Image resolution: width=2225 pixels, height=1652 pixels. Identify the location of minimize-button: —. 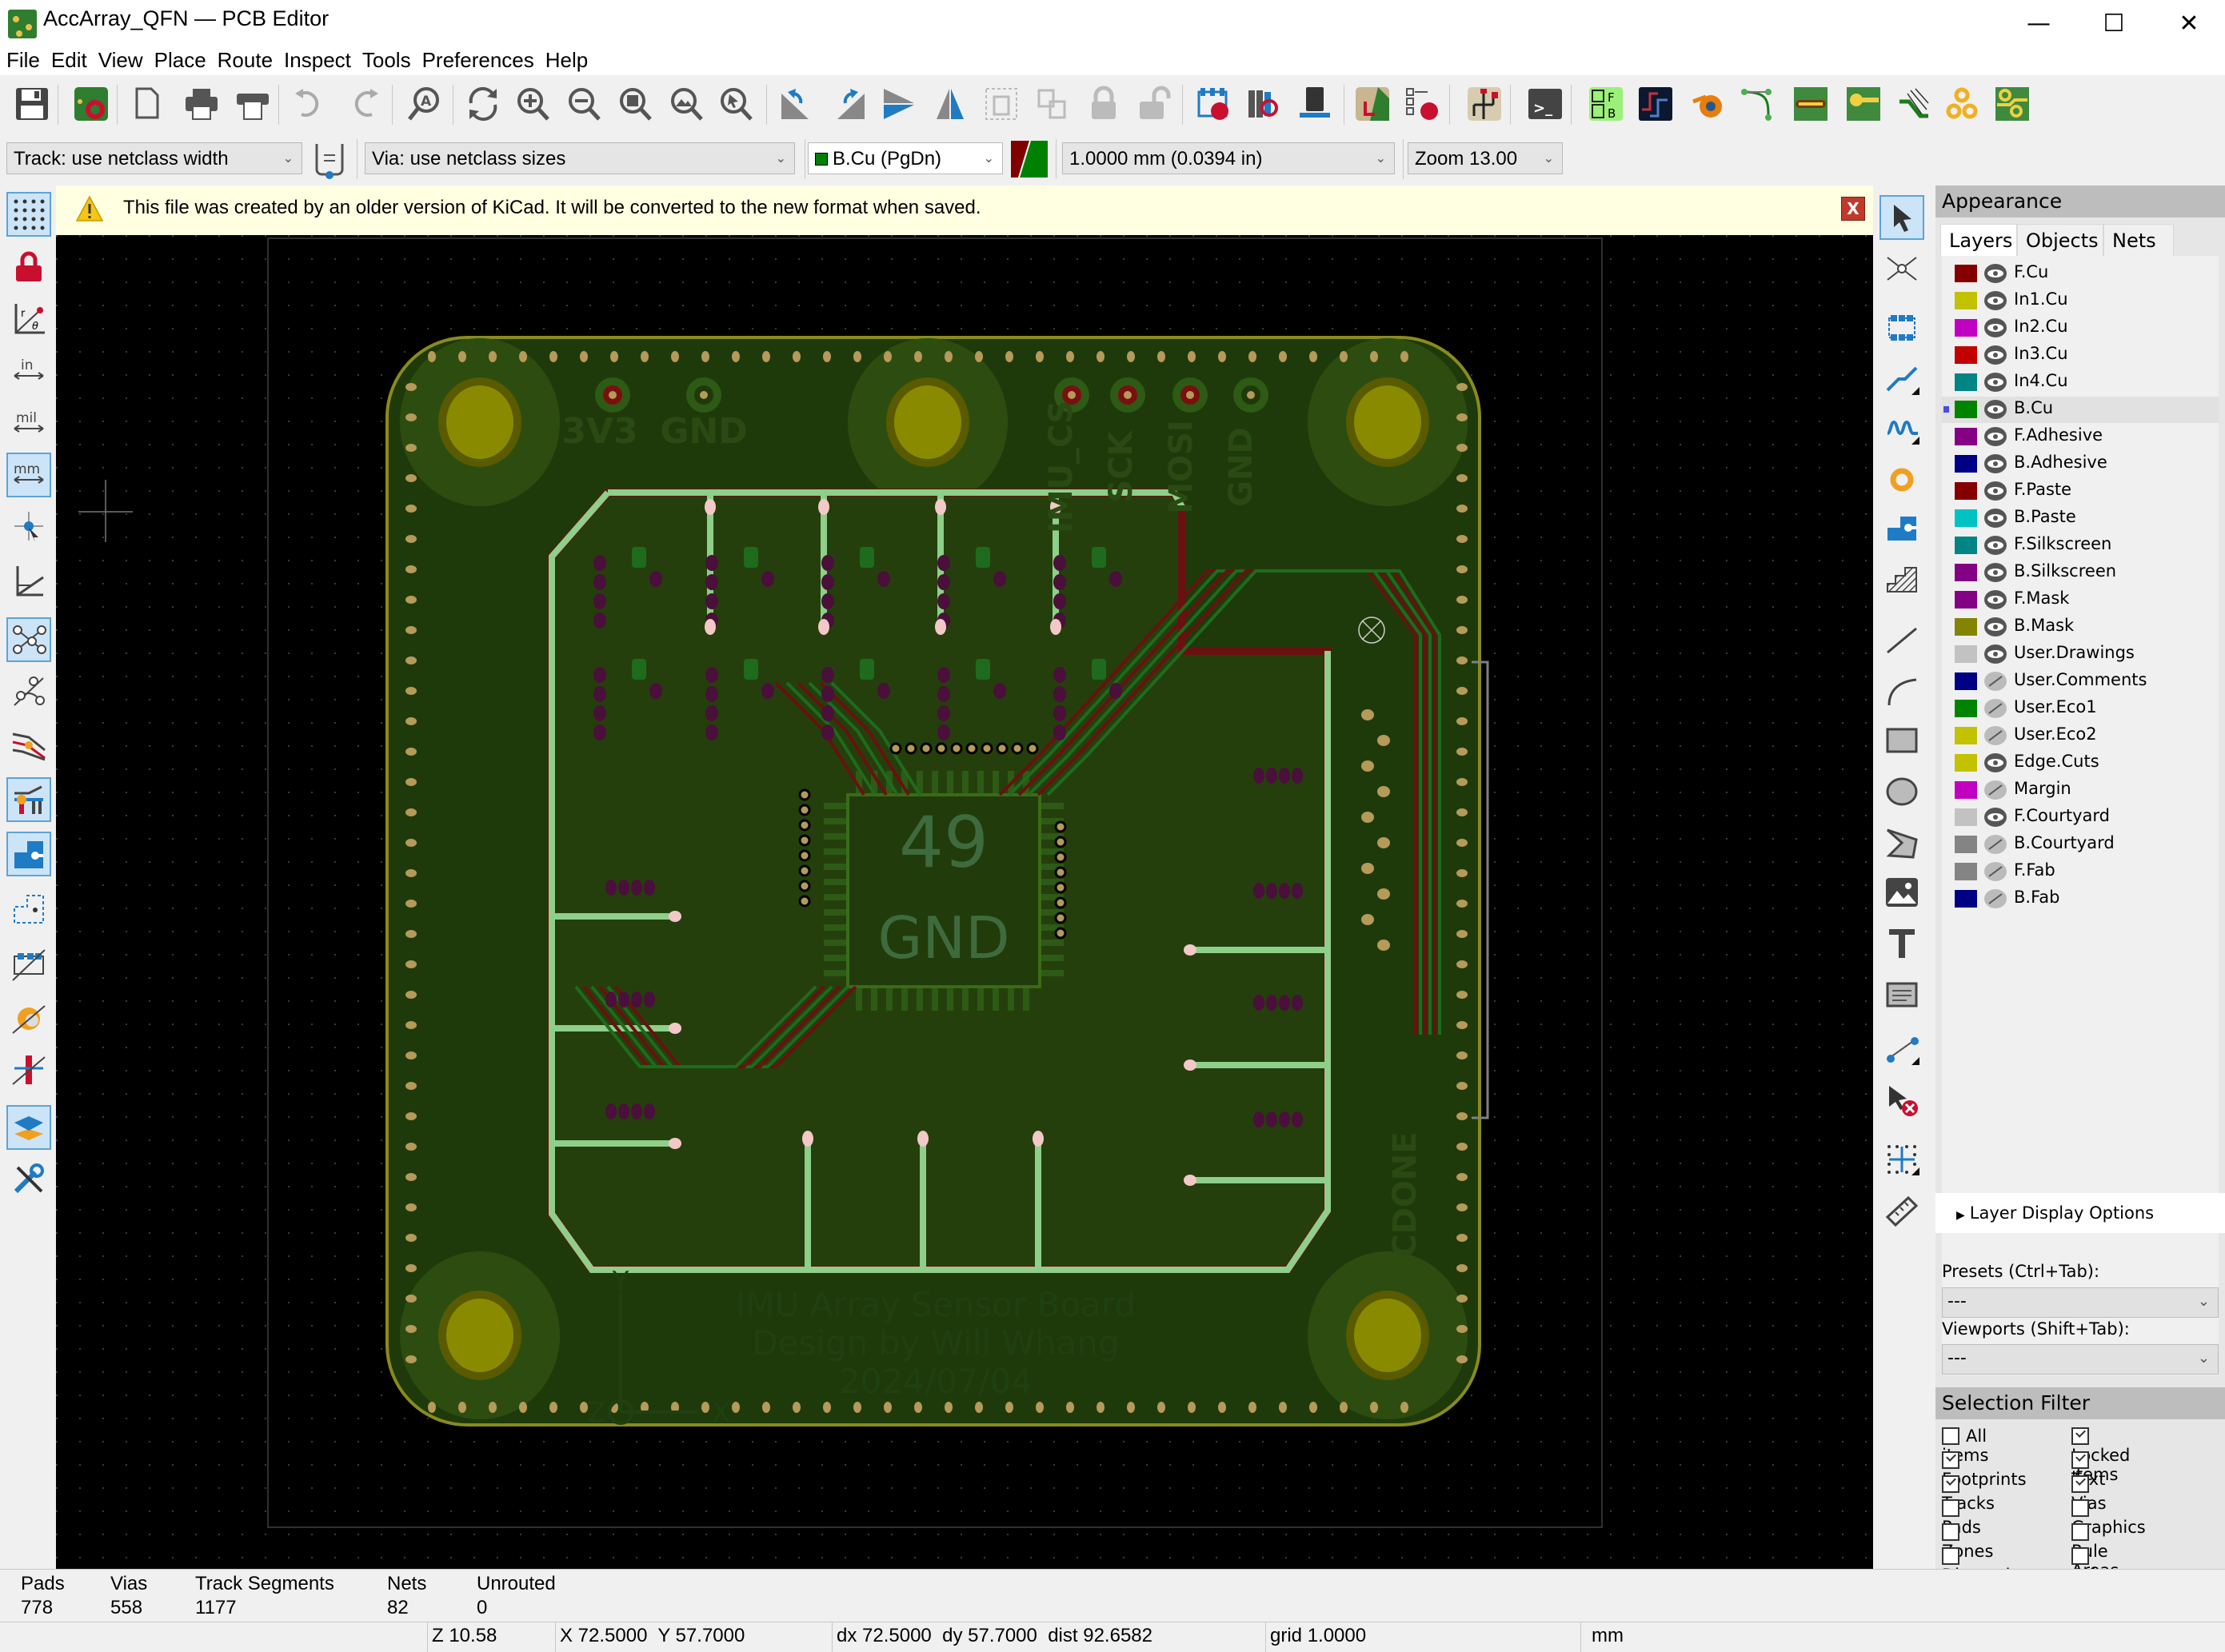
(2039, 23).